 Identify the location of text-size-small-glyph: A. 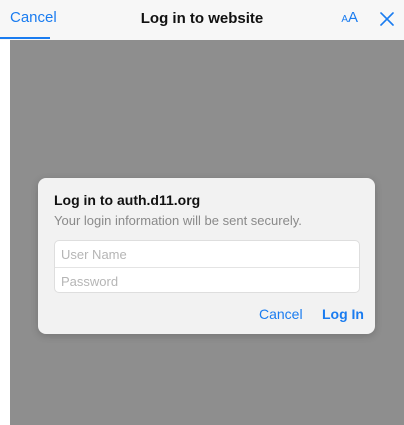
(344, 19).